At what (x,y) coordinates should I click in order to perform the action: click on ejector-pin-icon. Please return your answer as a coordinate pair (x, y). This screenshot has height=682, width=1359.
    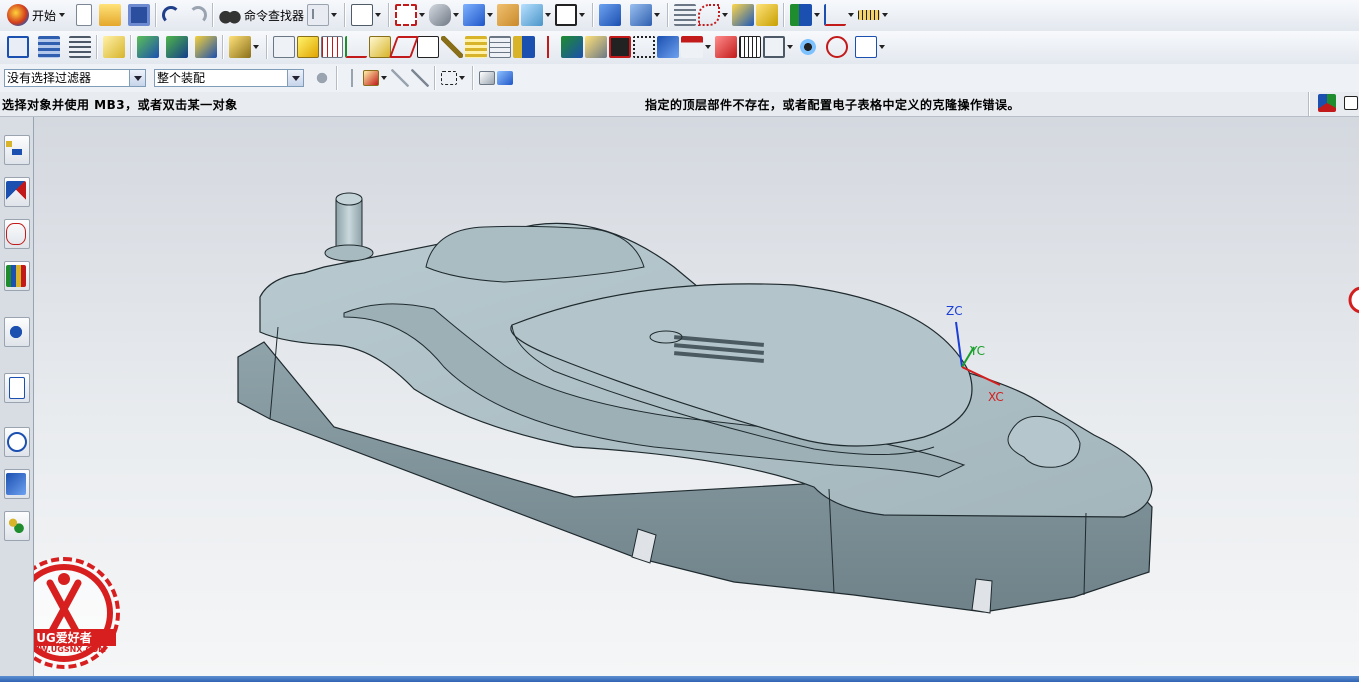
    Looking at the image, I should click on (548, 47).